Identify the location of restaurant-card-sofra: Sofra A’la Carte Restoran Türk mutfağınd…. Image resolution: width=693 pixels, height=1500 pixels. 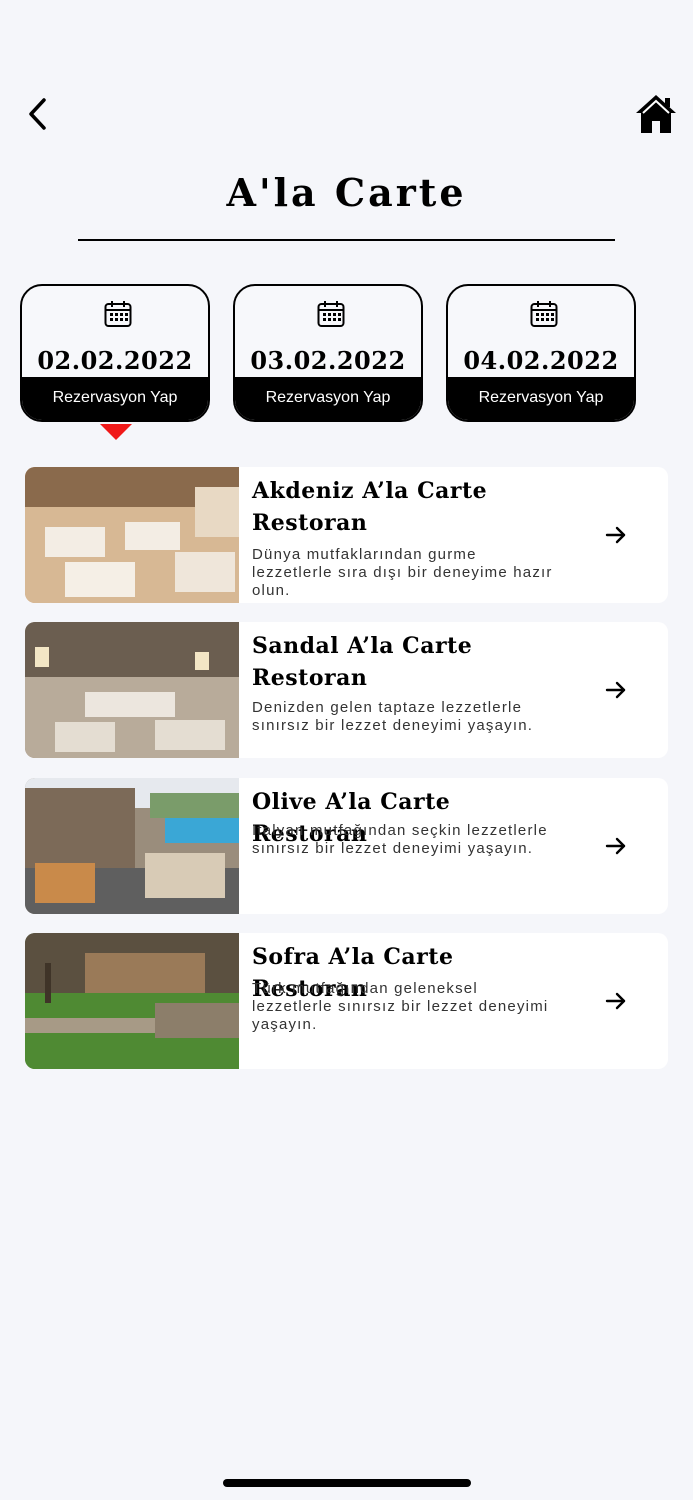
(346, 1001).